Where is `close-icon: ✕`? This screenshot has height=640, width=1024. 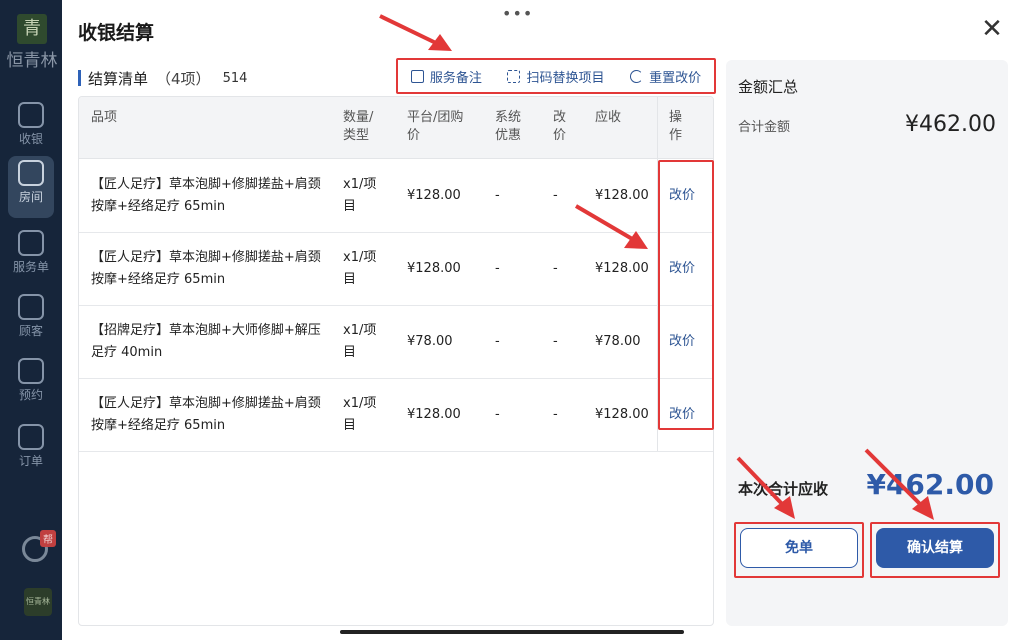 close-icon: ✕ is located at coordinates (992, 30).